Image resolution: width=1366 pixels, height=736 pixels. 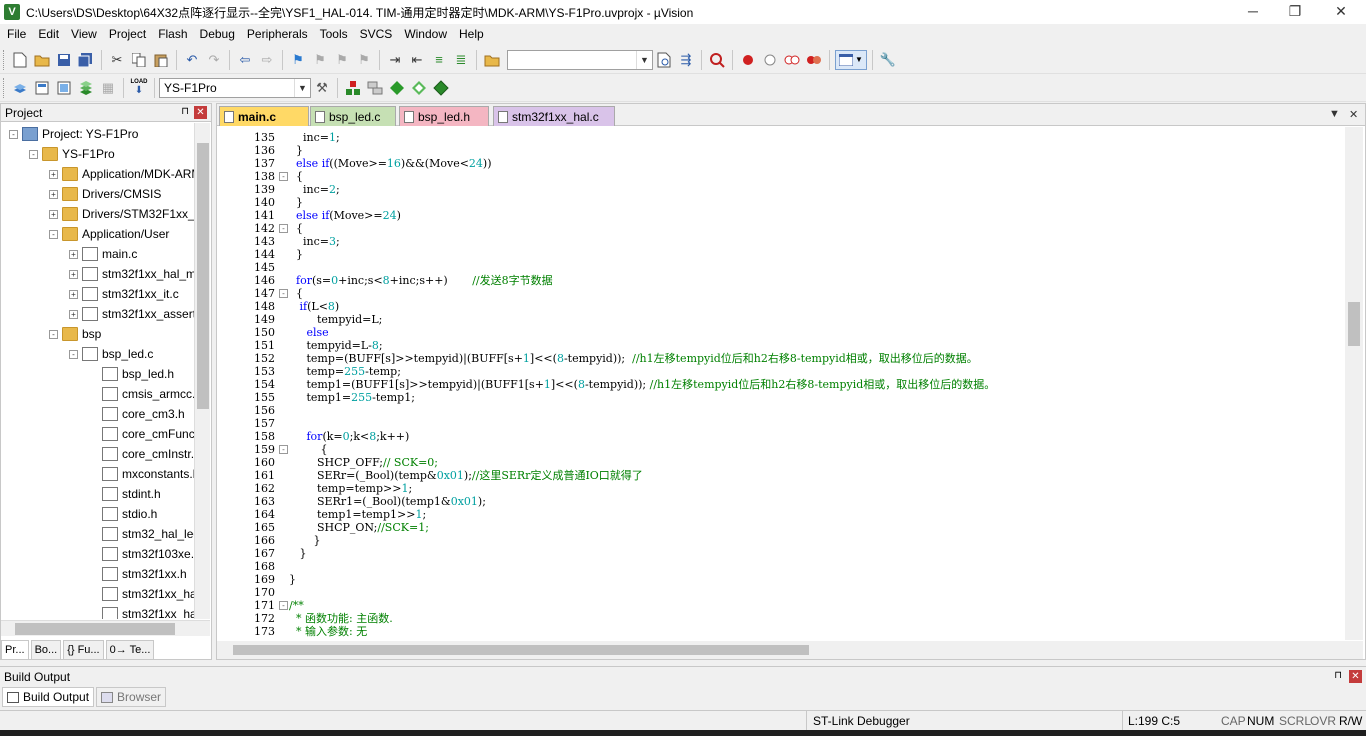 What do you see at coordinates (124, 294) in the screenshot?
I see `tree-node-file: + stm32f1xx_it.c` at bounding box center [124, 294].